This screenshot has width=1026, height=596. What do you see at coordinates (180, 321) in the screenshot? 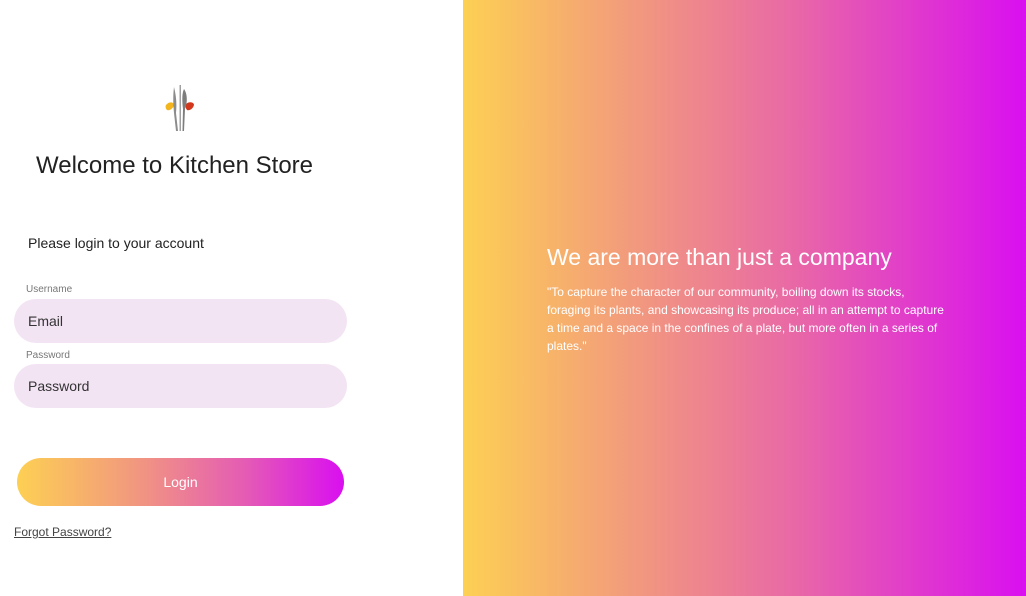
I see `username-input` at bounding box center [180, 321].